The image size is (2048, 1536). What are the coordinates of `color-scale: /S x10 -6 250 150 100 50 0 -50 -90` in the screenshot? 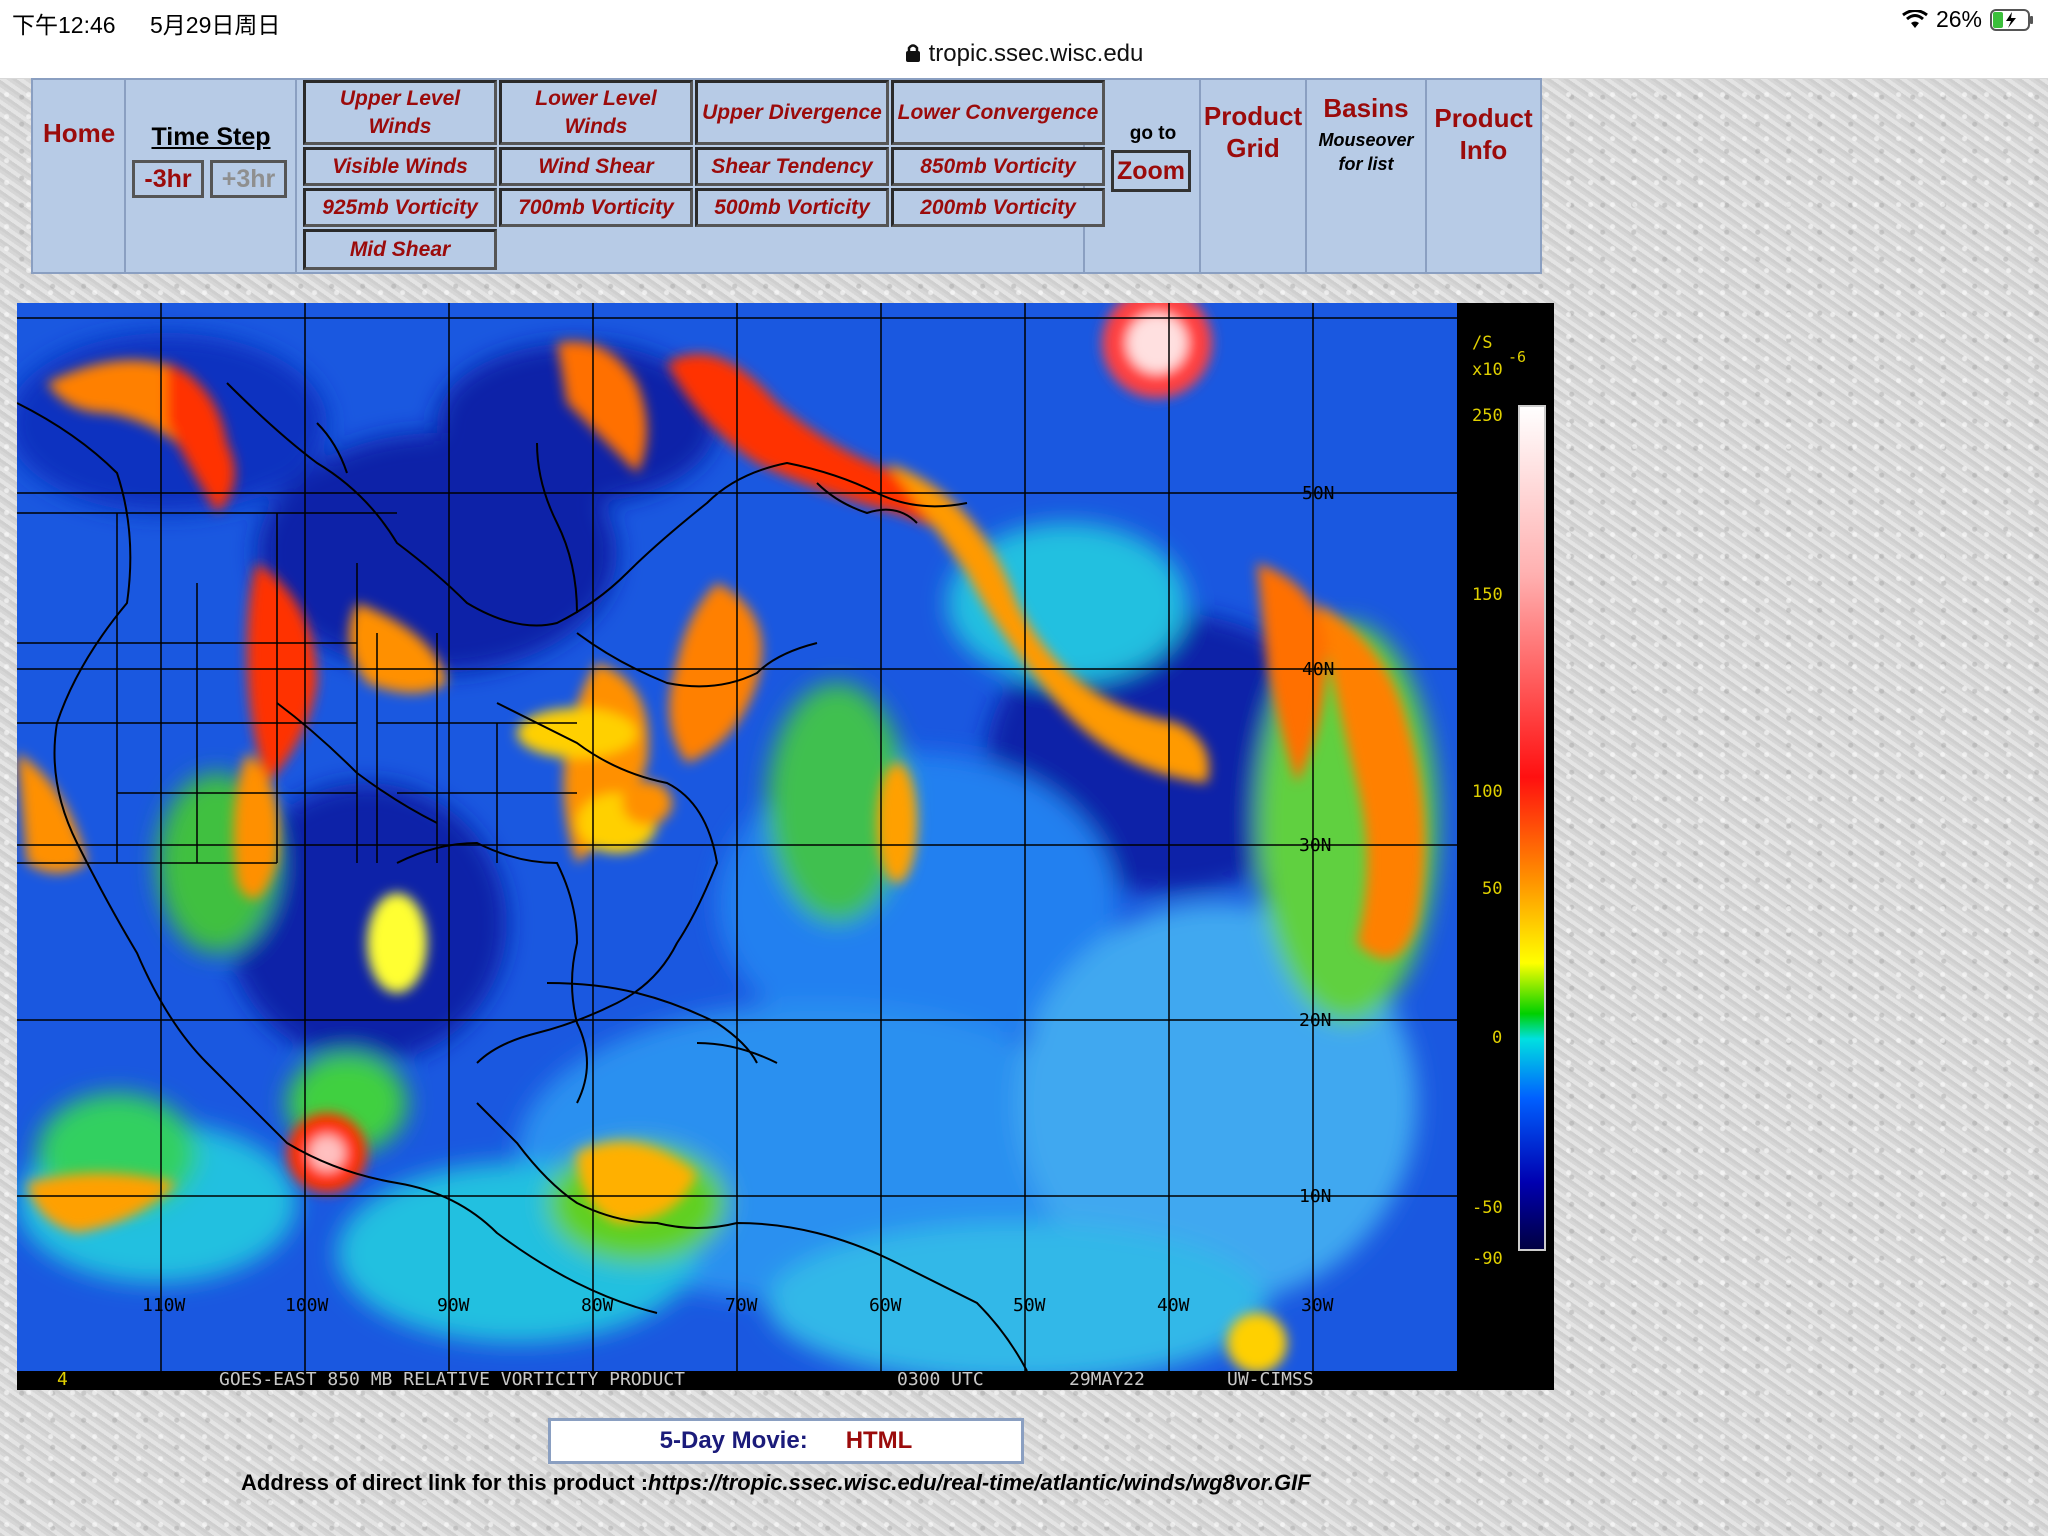 It's located at (1509, 801).